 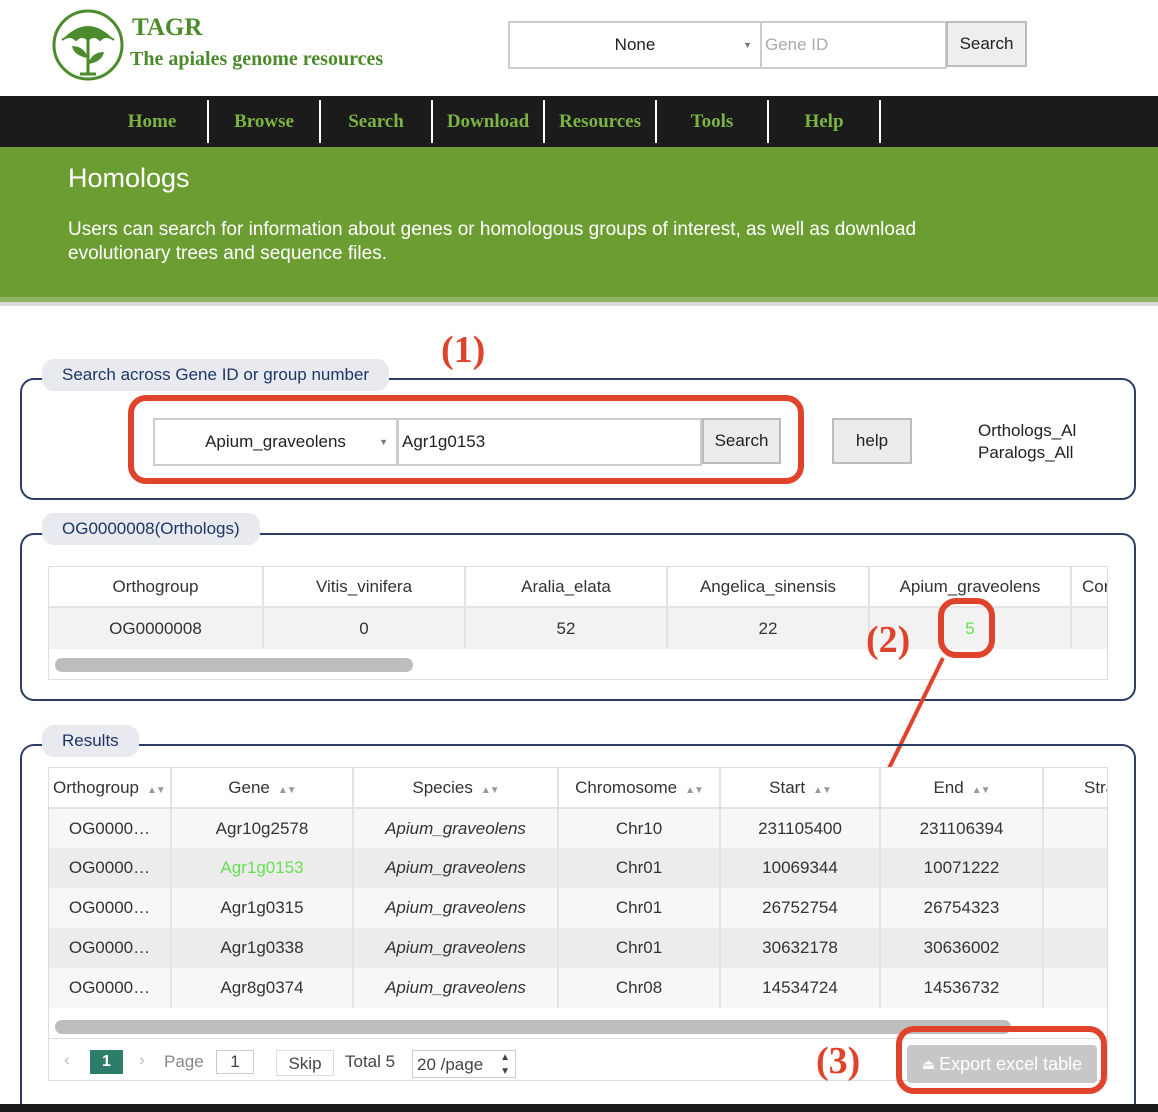 I want to click on next-page-button: ›, so click(x=142, y=1060).